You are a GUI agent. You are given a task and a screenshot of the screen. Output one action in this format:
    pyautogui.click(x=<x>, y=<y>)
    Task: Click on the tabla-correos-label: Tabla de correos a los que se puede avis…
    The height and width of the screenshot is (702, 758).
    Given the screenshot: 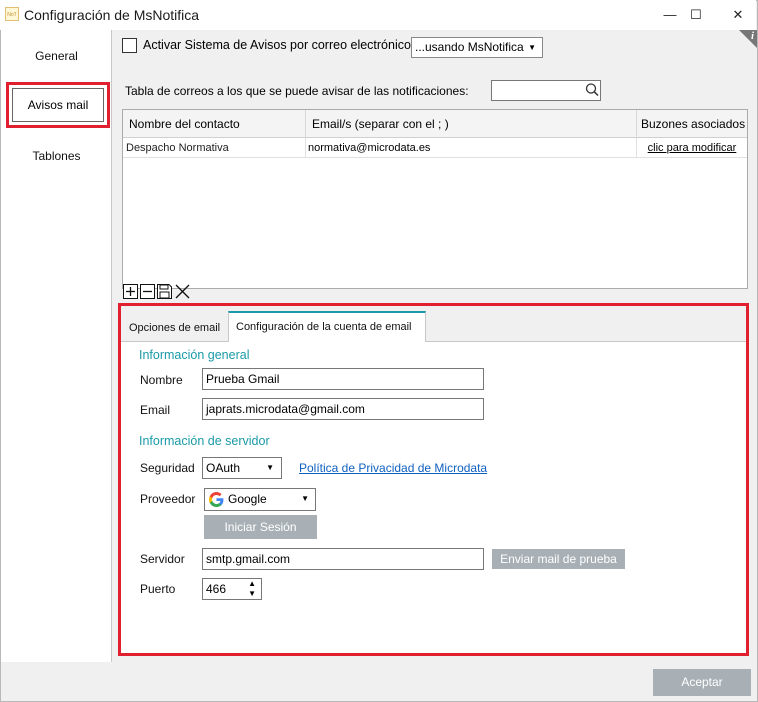 What is the action you would take?
    pyautogui.click(x=297, y=91)
    